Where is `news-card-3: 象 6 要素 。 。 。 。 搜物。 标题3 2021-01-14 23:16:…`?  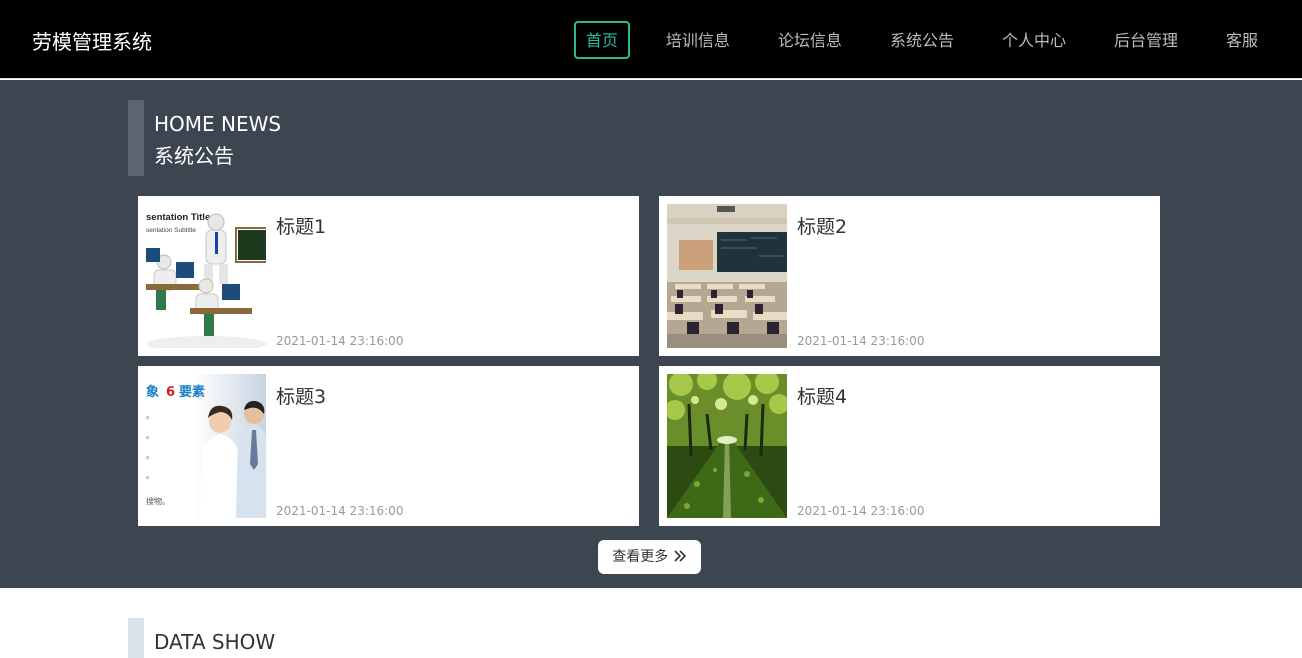
news-card-3: 象 6 要素 。 。 。 。 搜物。 标题3 2021-01-14 23:16:… is located at coordinates (388, 446).